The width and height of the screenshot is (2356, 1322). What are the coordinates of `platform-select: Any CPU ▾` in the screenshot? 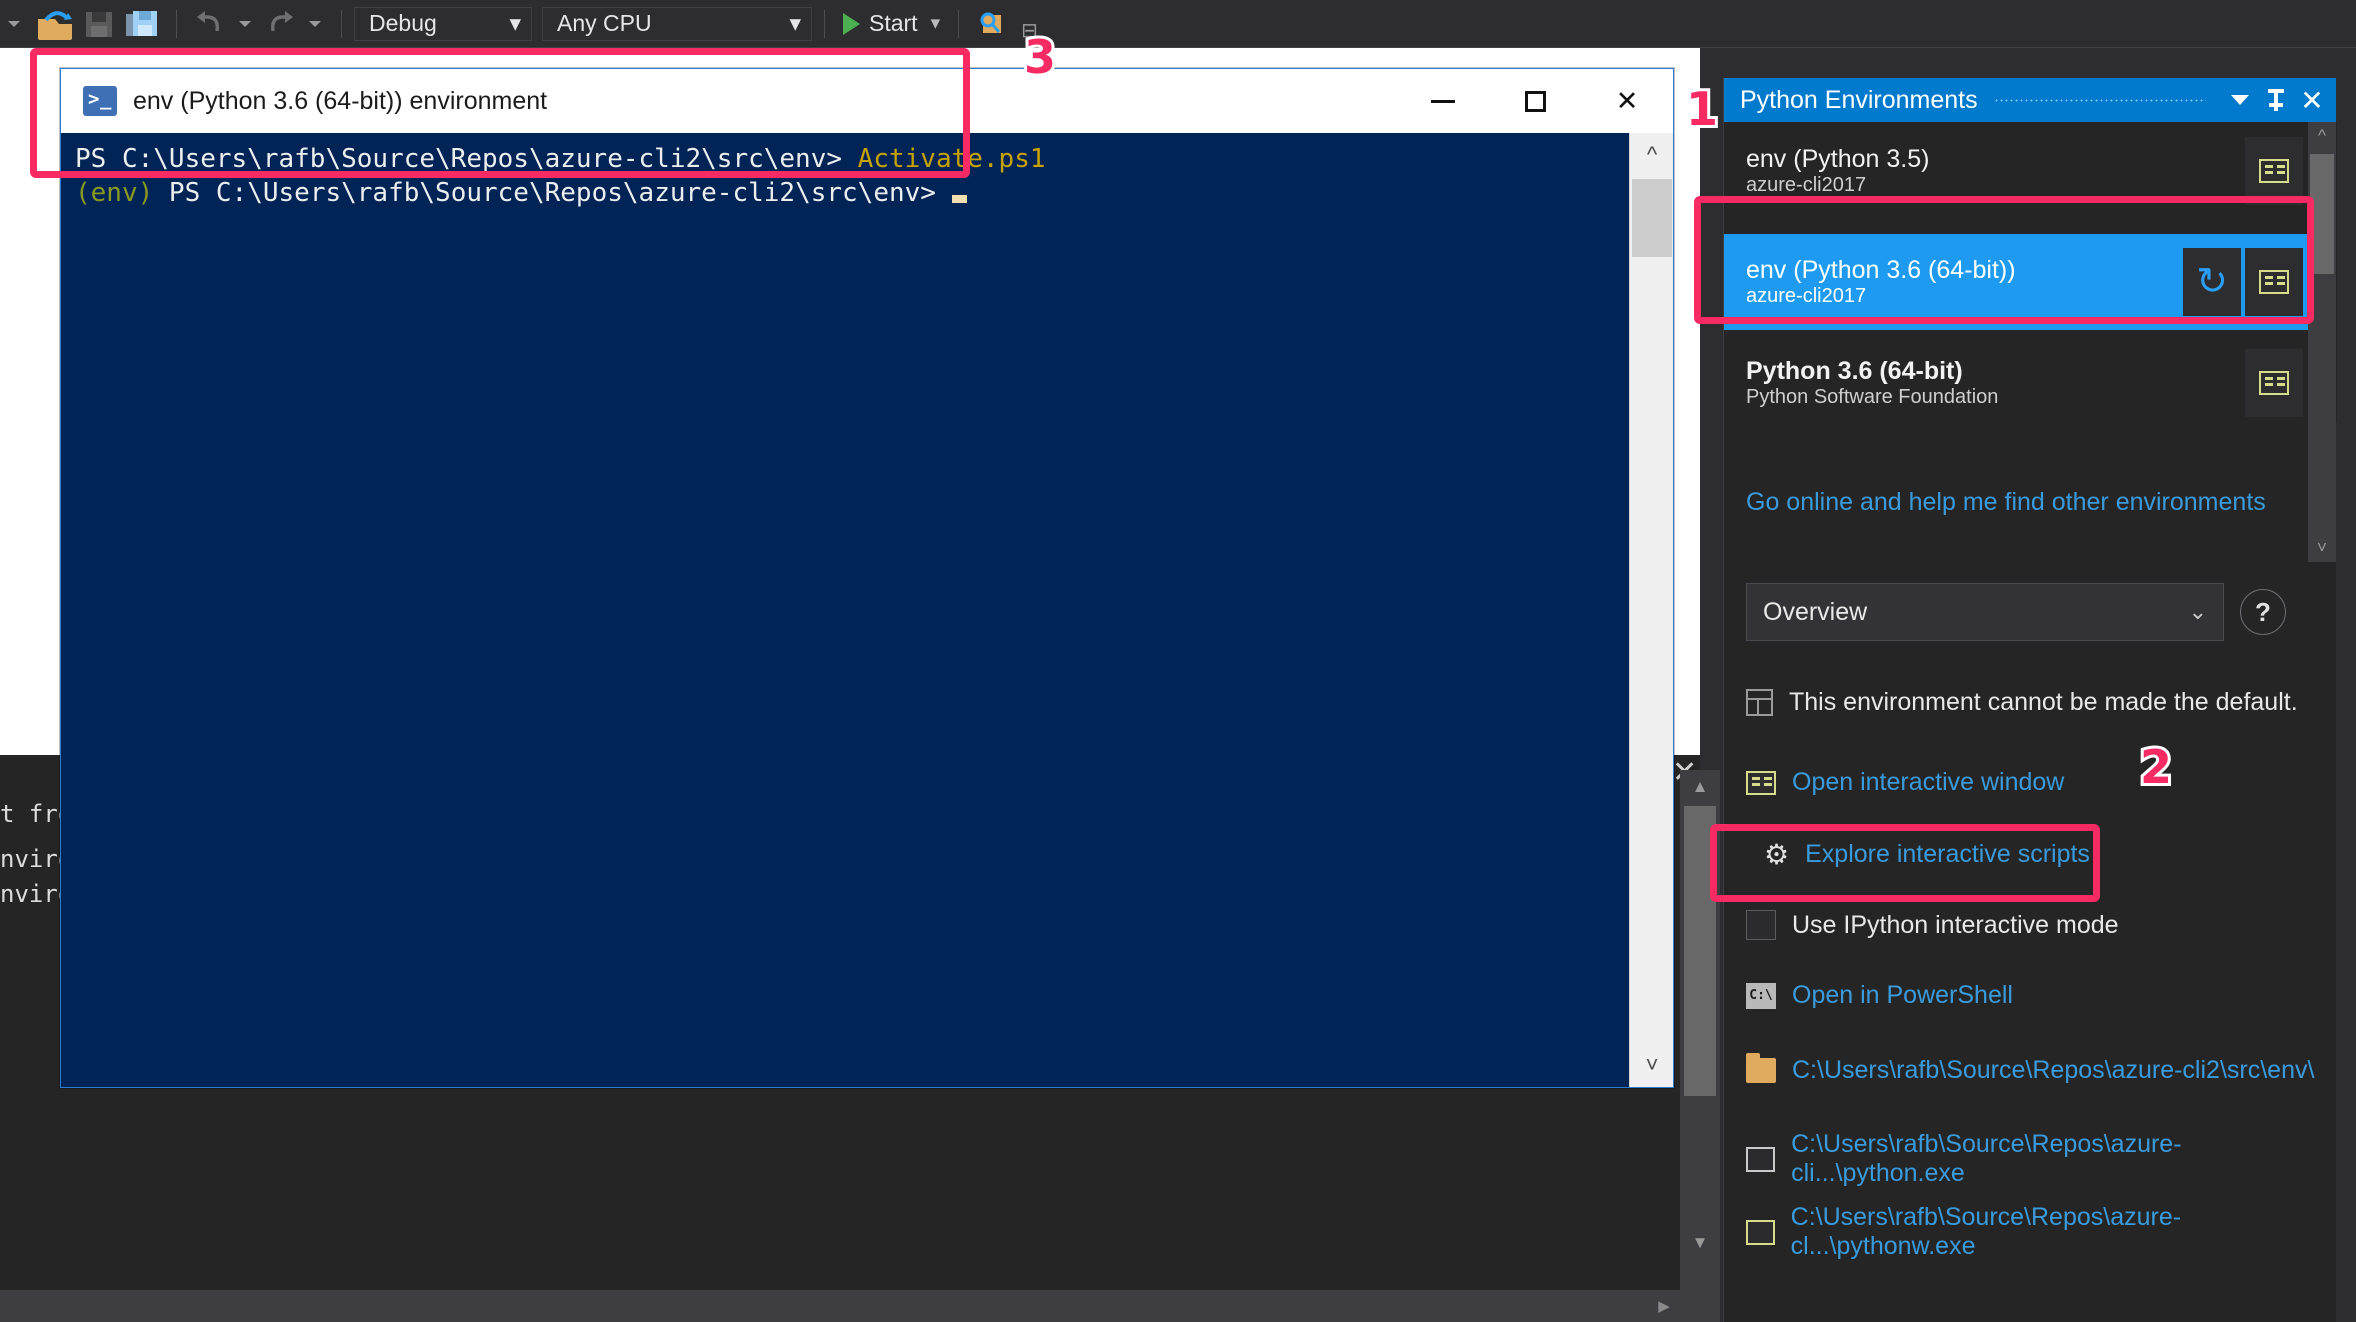 It's located at (677, 23).